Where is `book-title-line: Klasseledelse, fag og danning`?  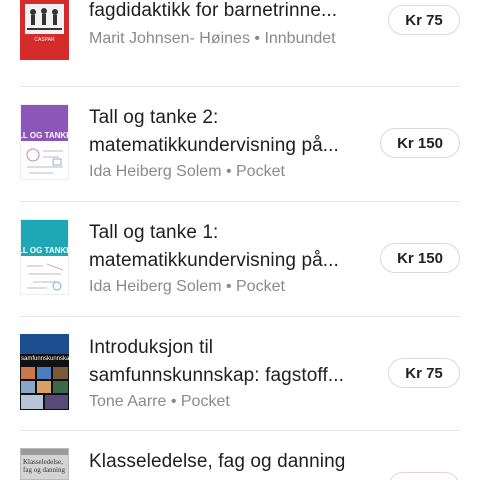
book-title-line: Klasseledelse, fag og danning is located at coordinates (217, 461).